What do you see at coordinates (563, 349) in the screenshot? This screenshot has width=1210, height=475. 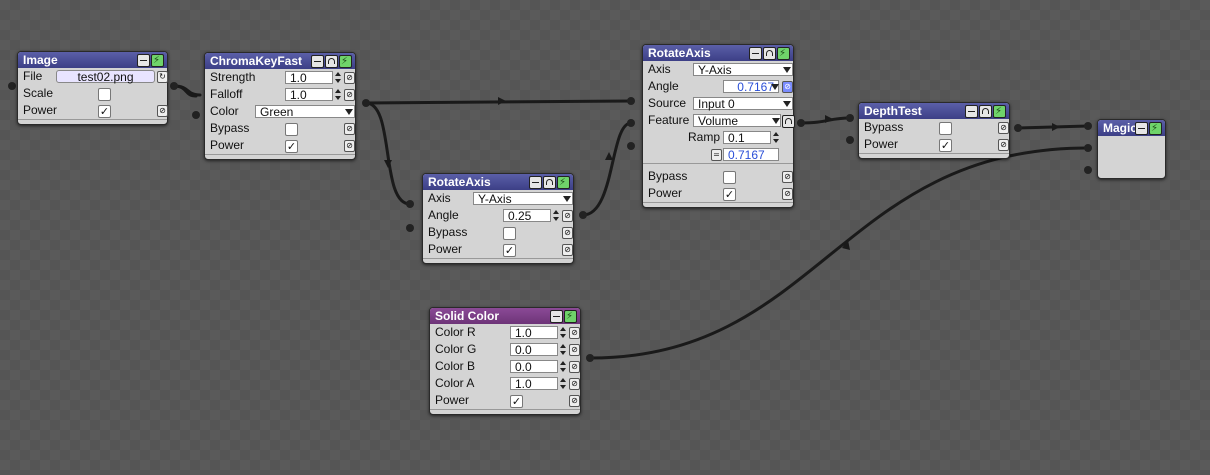 I see `color-g-stepper` at bounding box center [563, 349].